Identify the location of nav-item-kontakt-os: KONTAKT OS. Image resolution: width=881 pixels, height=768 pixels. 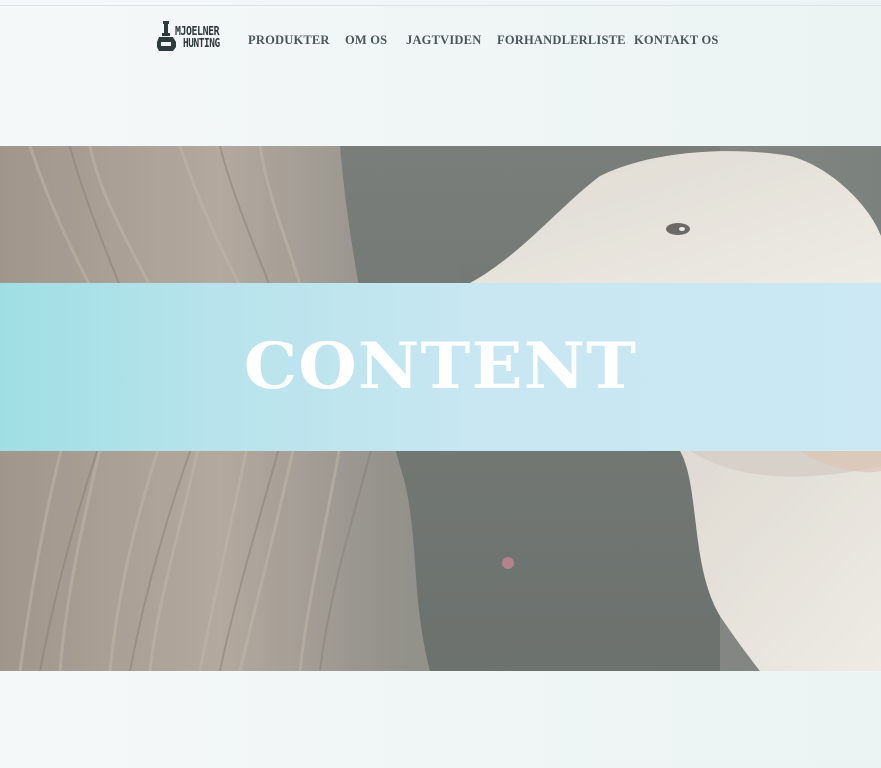
(676, 40).